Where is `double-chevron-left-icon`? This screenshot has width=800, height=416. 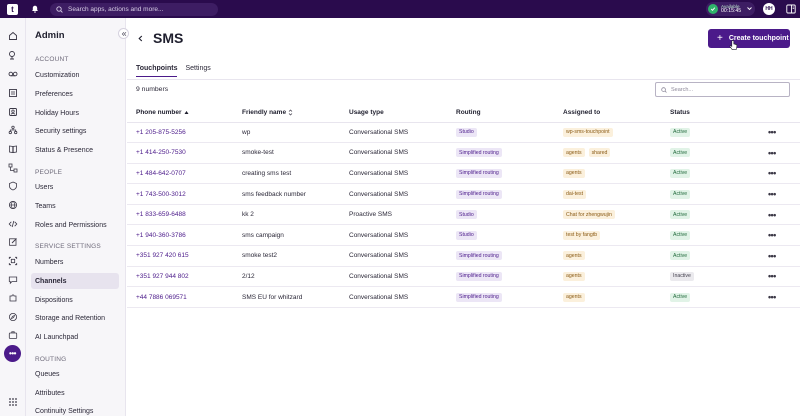
double-chevron-left-icon is located at coordinates (123, 33).